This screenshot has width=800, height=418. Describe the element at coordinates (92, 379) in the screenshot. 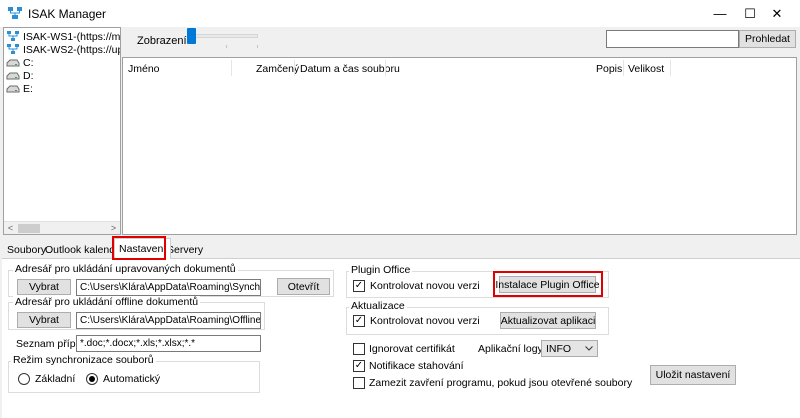

I see `sync-mode-automatic-radio` at that location.